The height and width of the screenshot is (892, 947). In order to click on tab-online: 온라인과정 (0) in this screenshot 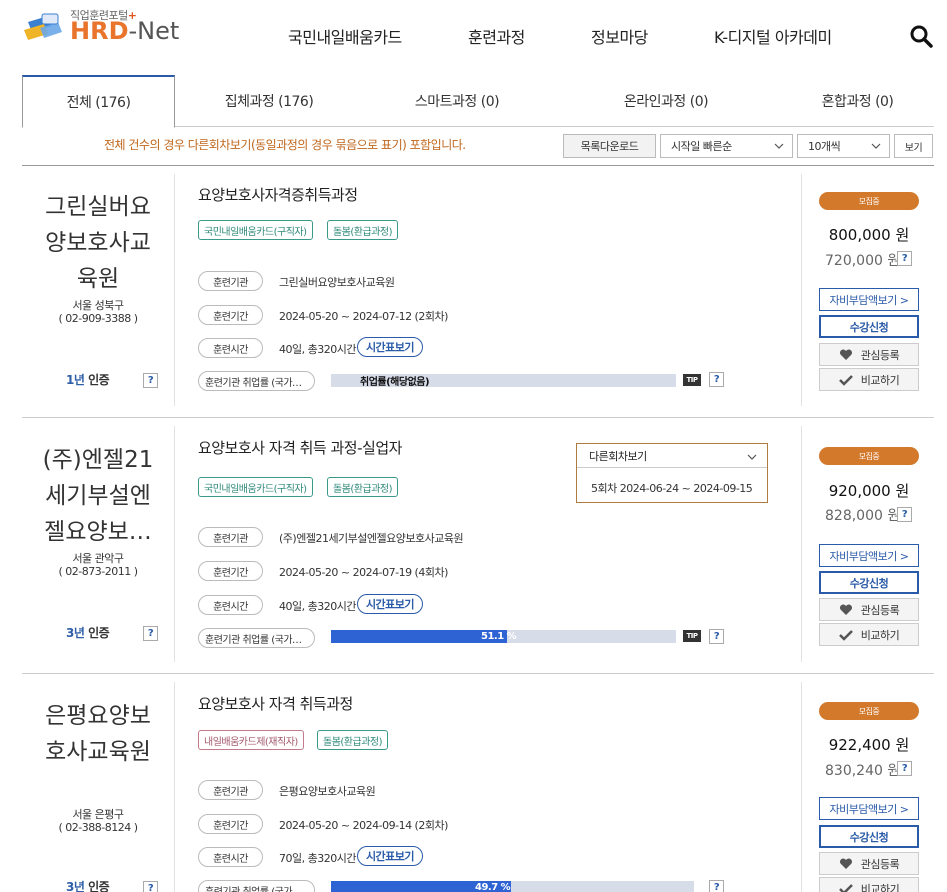, I will do `click(666, 101)`.